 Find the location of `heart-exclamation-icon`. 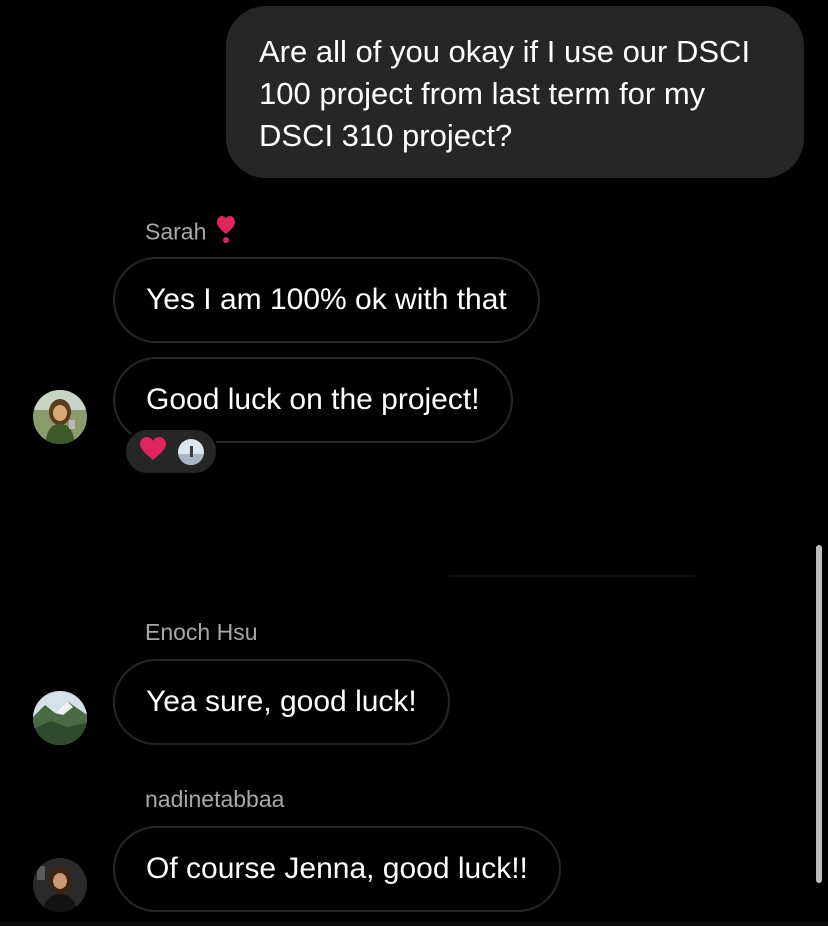

heart-exclamation-icon is located at coordinates (225, 233).